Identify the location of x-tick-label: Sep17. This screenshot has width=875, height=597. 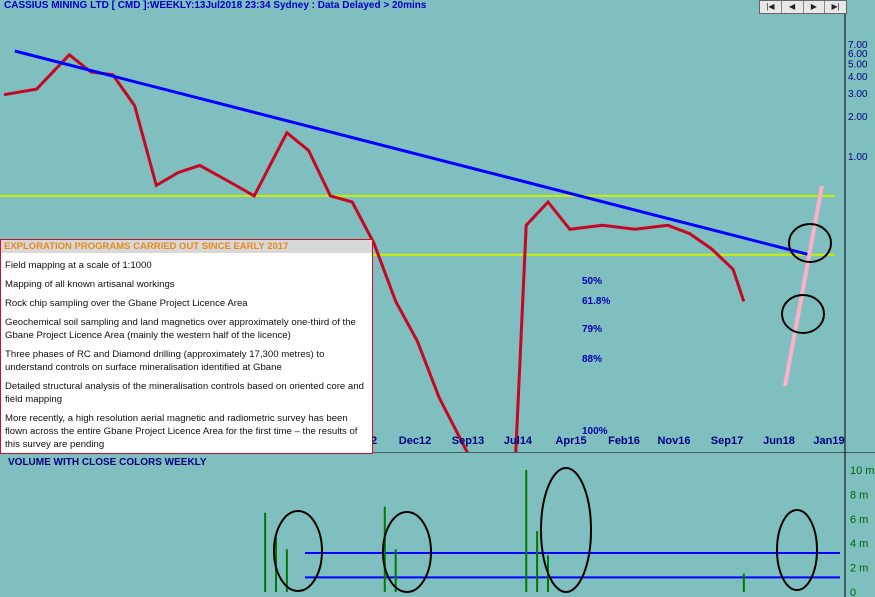
(727, 441).